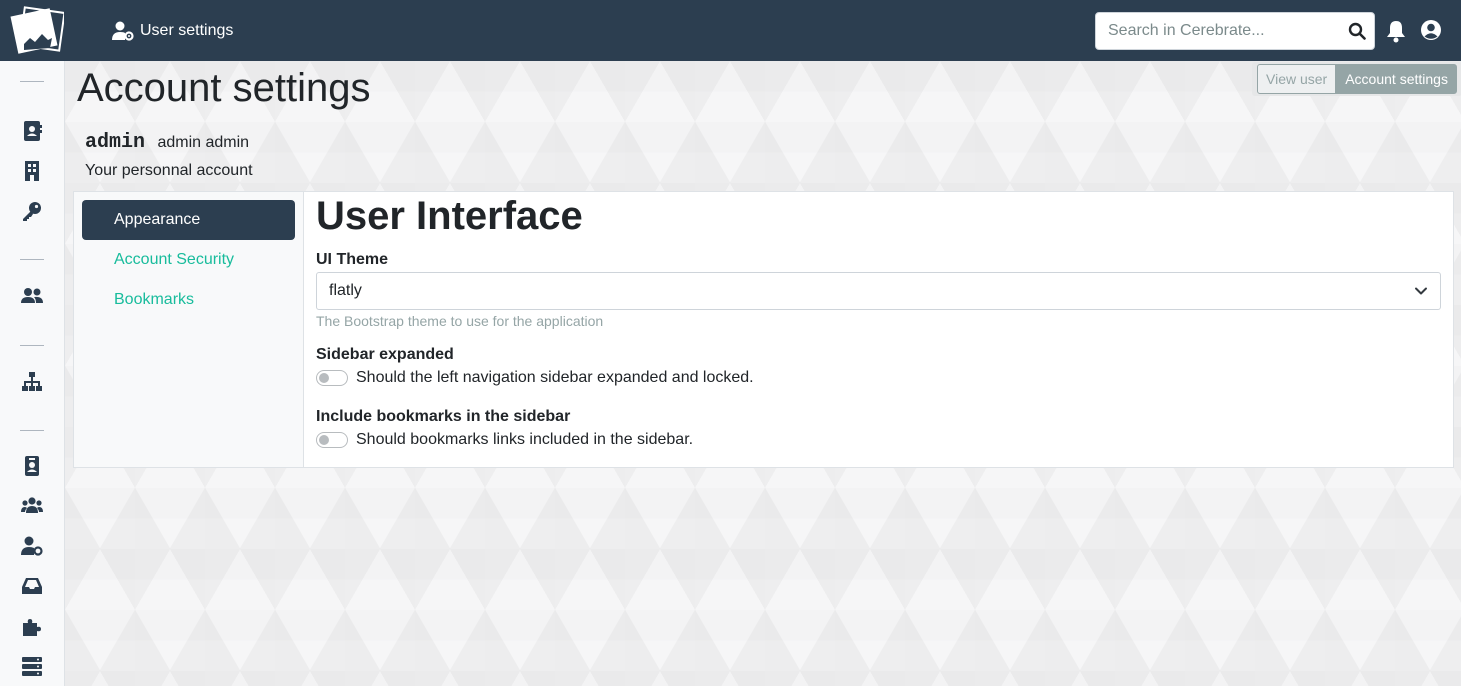  I want to click on page-title: Account settings, so click(224, 88).